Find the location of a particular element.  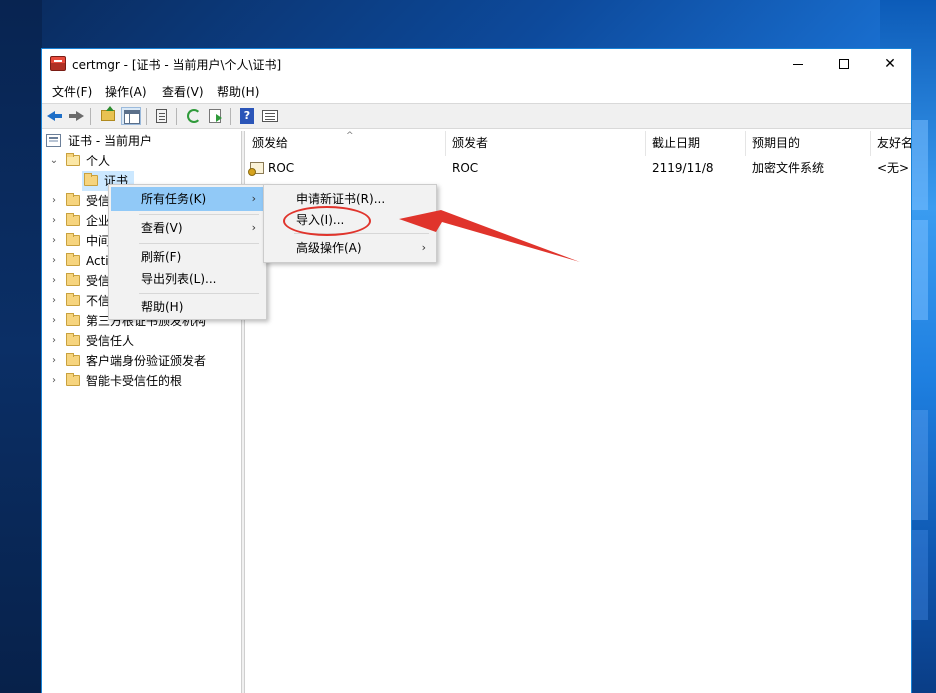

annotation-arrow-icon is located at coordinates (489, 236).